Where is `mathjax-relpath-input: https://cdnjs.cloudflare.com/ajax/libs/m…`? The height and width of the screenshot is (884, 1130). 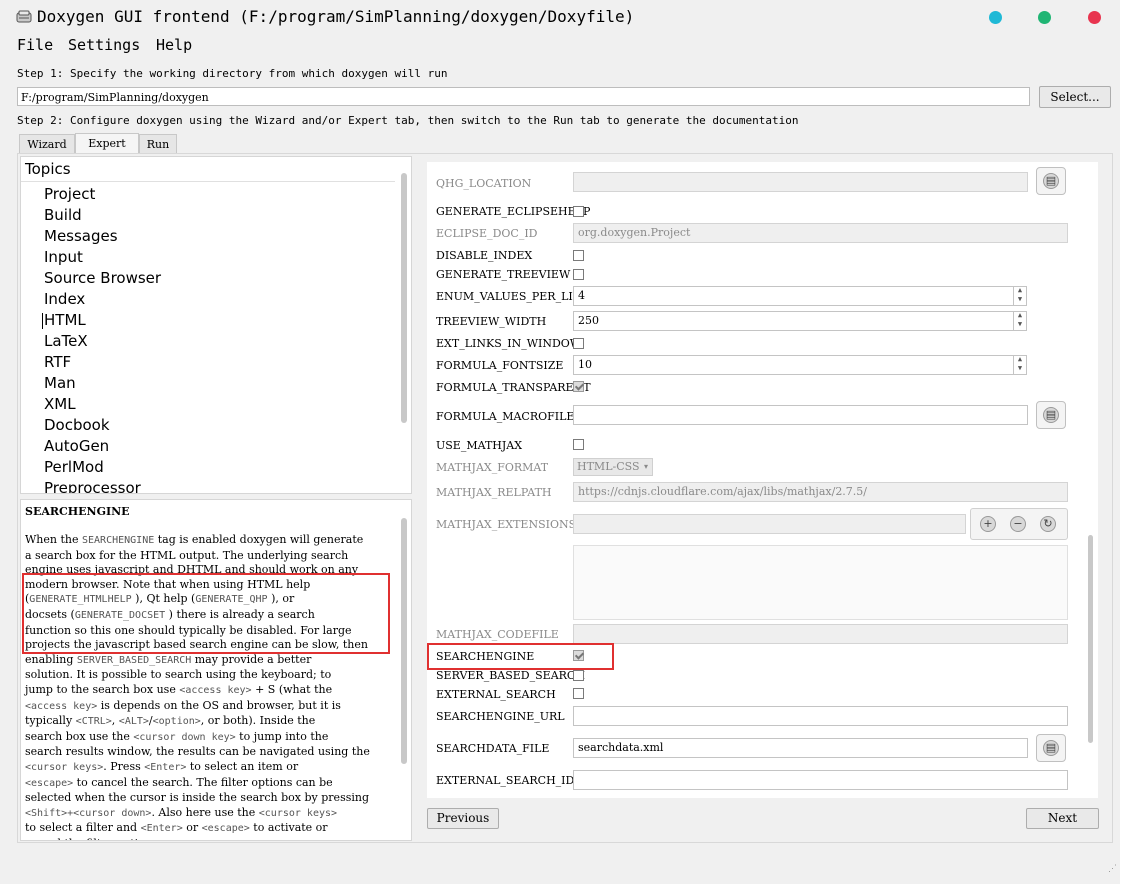 mathjax-relpath-input: https://cdnjs.cloudflare.com/ajax/libs/m… is located at coordinates (820, 492).